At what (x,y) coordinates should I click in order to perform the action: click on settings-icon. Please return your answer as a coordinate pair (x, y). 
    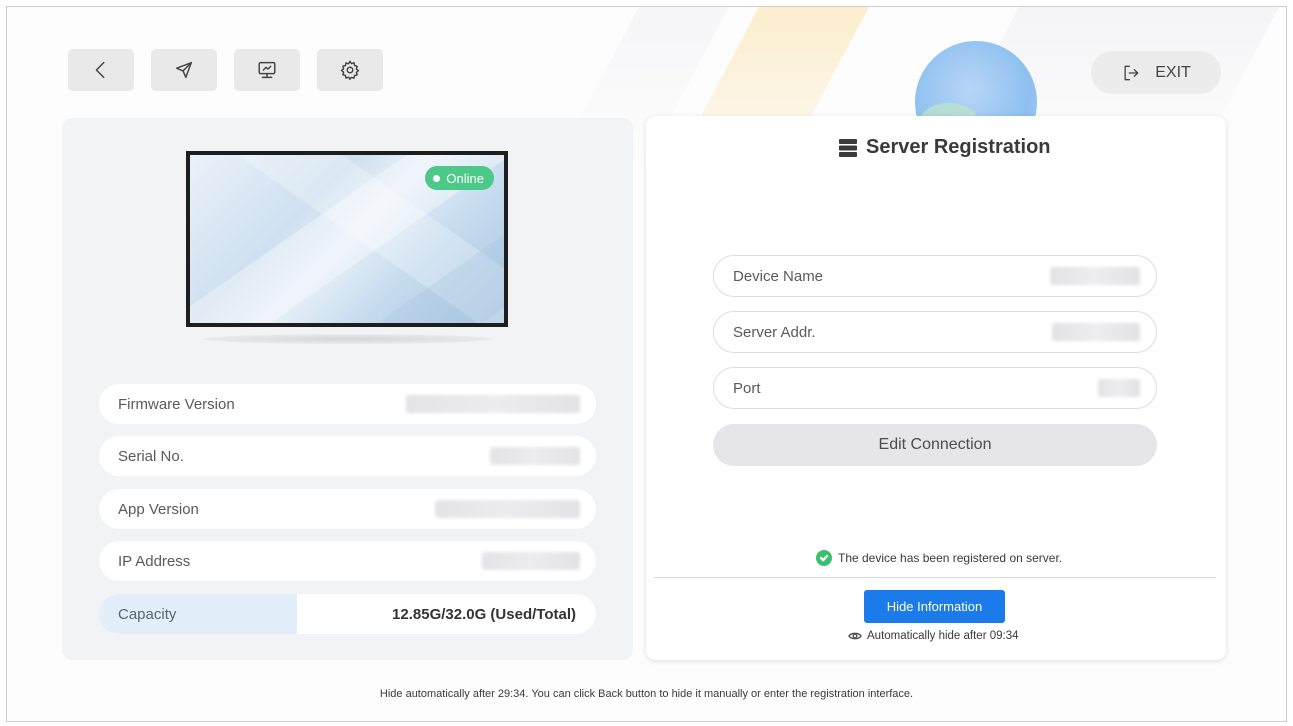
    Looking at the image, I should click on (350, 70).